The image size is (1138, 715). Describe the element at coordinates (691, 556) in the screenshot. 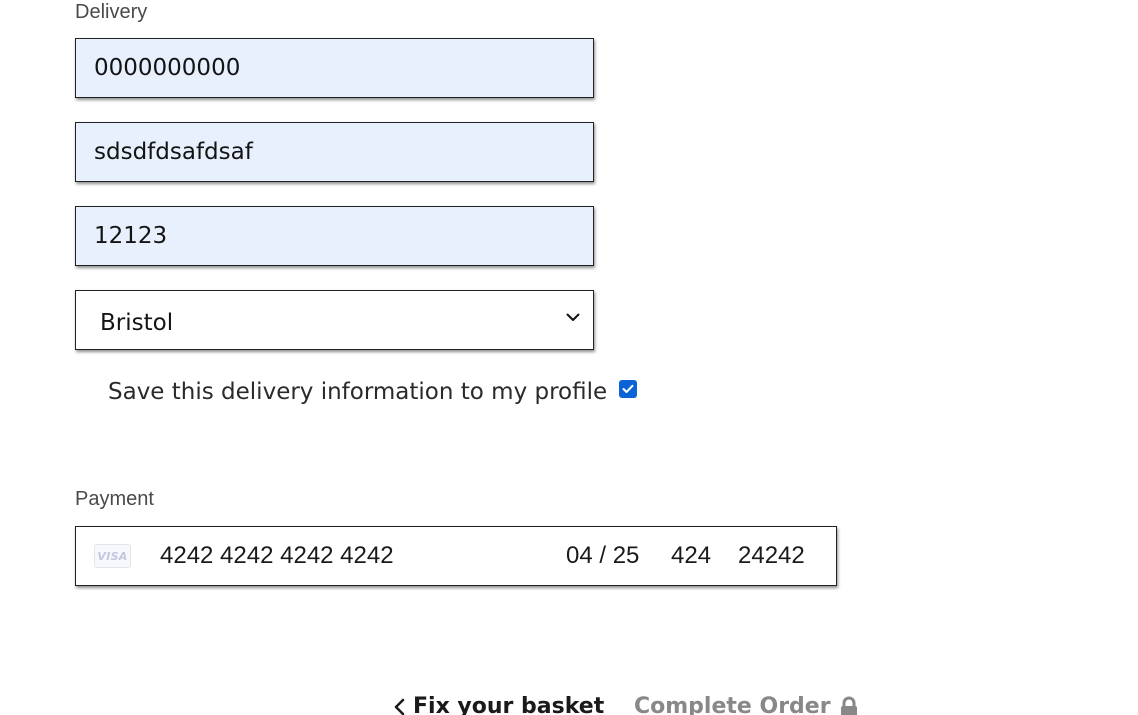

I see `card-cvc-input: 424` at that location.